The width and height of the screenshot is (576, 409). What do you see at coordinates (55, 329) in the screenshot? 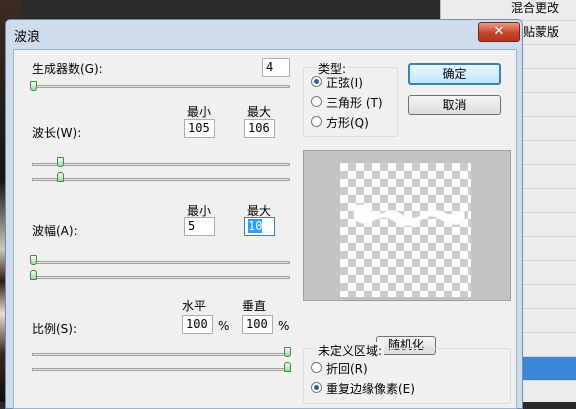
I see `scale-label: 比例(S):` at bounding box center [55, 329].